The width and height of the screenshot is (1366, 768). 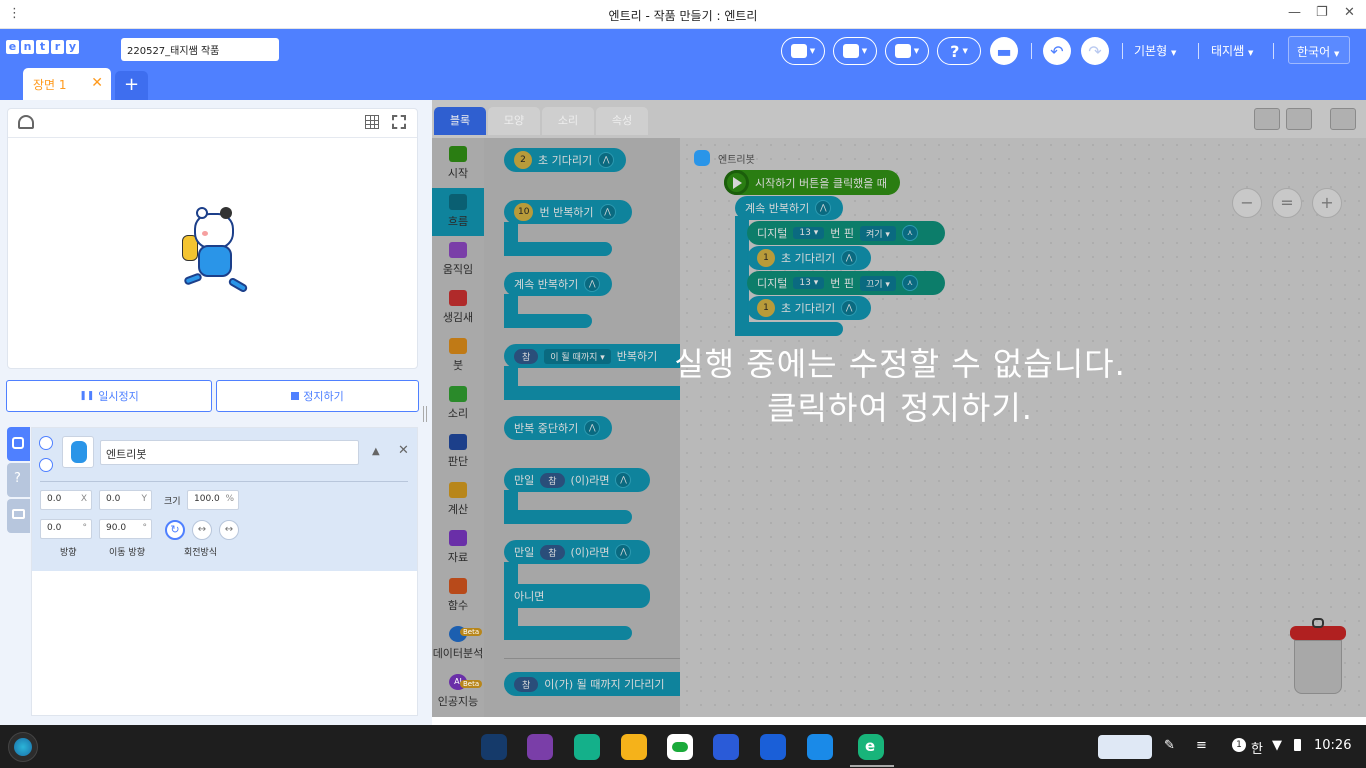 What do you see at coordinates (458, 404) in the screenshot?
I see `category-sound: 소리` at bounding box center [458, 404].